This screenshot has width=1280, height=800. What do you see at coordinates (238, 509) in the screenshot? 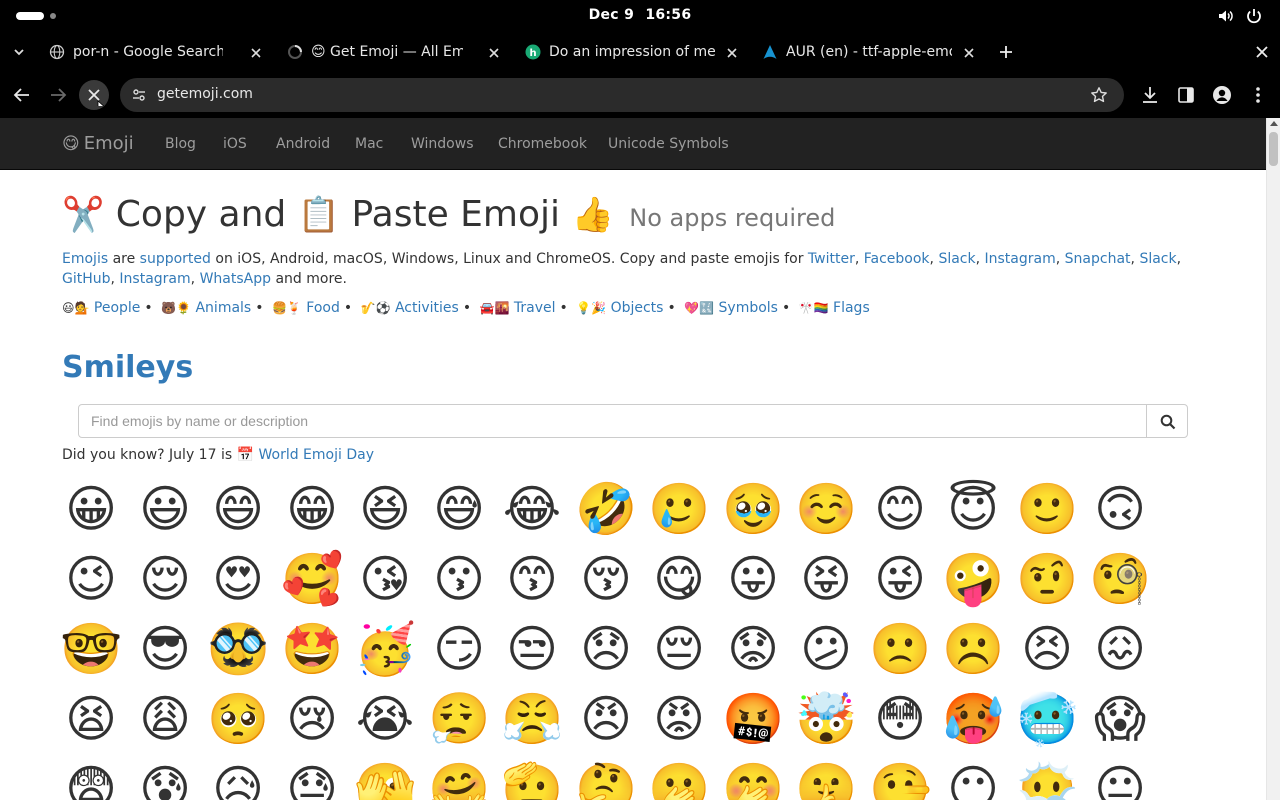
I see `emoji-copy-button: 😄` at bounding box center [238, 509].